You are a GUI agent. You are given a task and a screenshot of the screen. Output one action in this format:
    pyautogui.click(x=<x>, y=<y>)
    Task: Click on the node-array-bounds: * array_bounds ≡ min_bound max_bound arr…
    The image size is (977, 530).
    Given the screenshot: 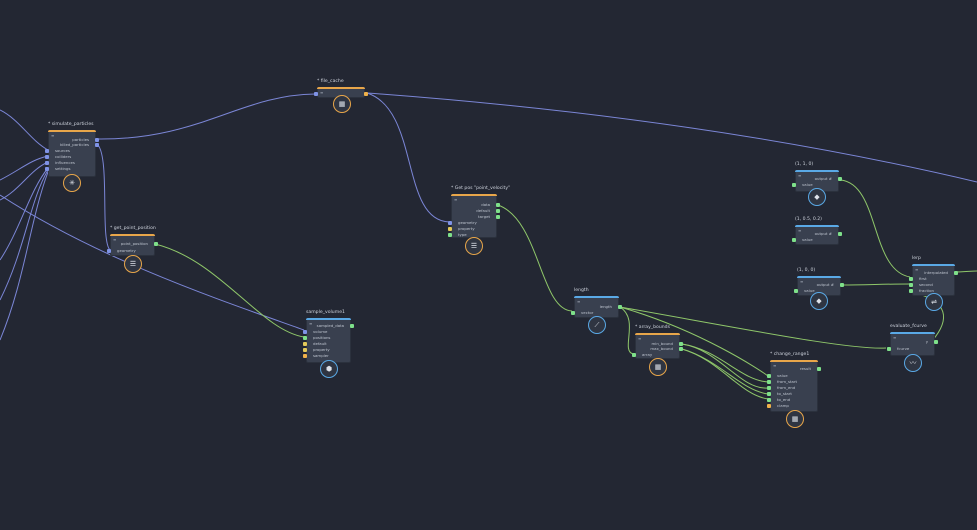 What is the action you would take?
    pyautogui.click(x=657, y=350)
    